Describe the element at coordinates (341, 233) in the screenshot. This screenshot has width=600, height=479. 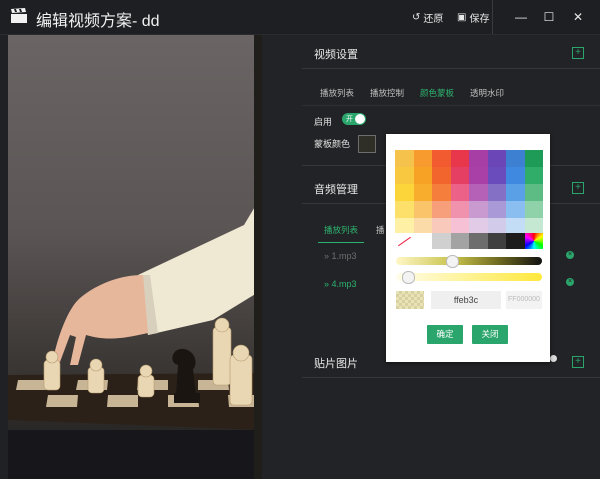
I see `audio-tab-playlist: 播放列表` at that location.